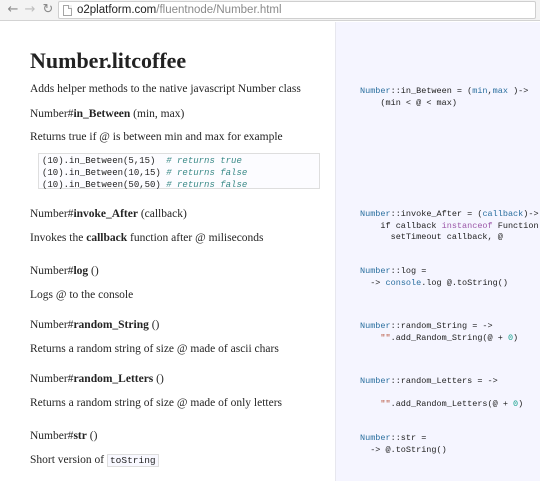  Describe the element at coordinates (95, 325) in the screenshot. I see `section-heading-random-string: Number#random_String ()` at that location.